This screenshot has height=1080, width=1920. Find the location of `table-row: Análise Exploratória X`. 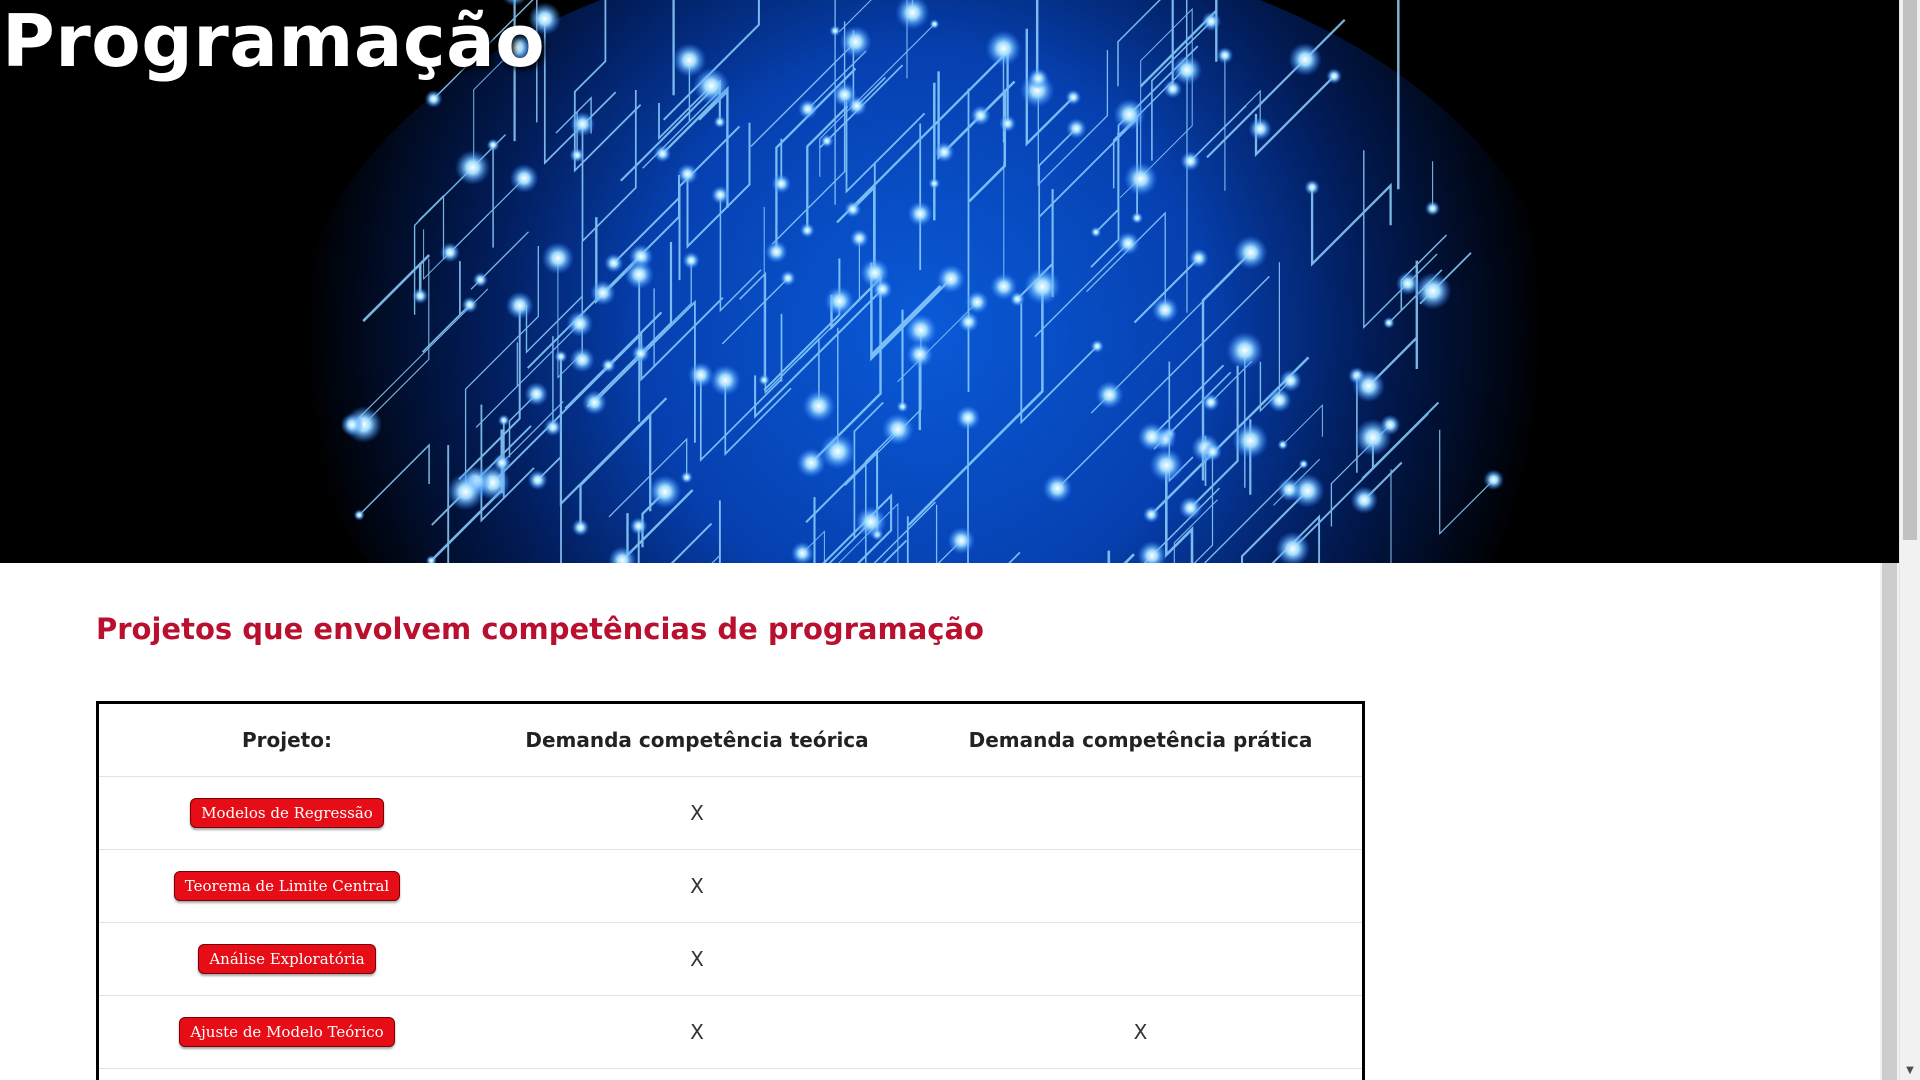

table-row: Análise Exploratória X is located at coordinates (730, 959).